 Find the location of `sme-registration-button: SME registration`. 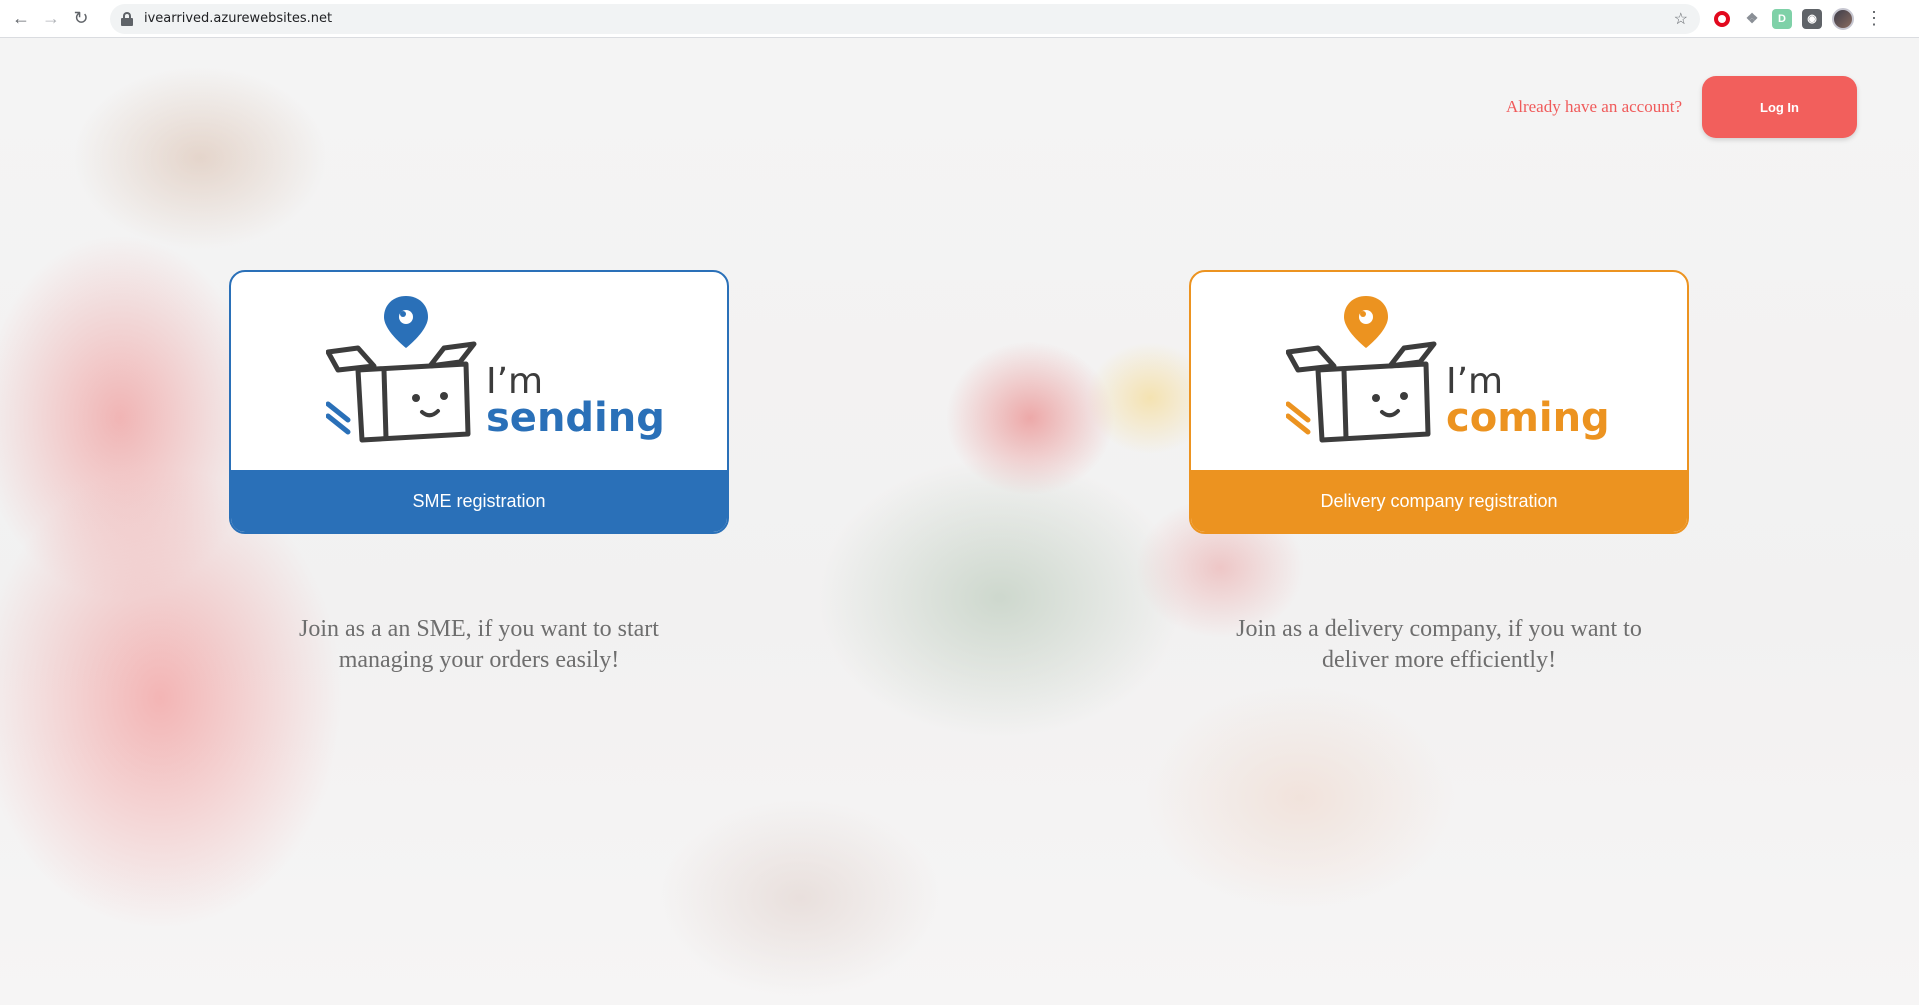

sme-registration-button: SME registration is located at coordinates (479, 501).